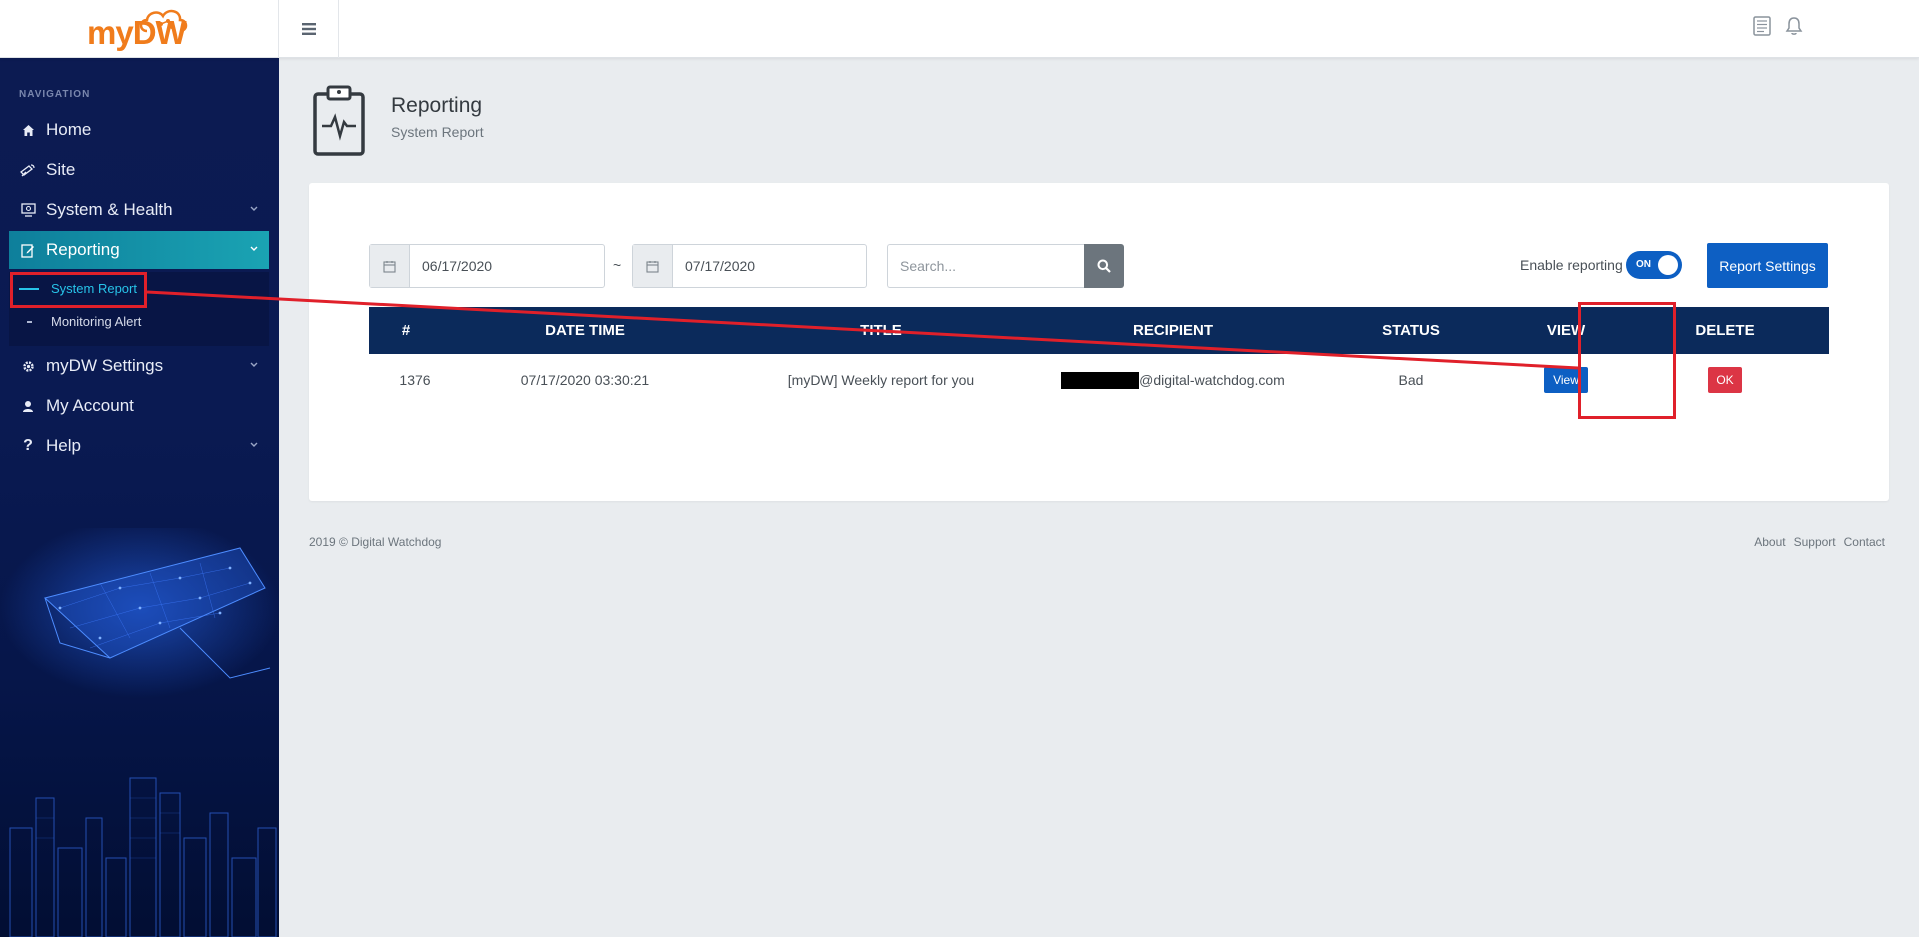  I want to click on cell-date-time: 07/17/2020 03:30:21, so click(585, 380).